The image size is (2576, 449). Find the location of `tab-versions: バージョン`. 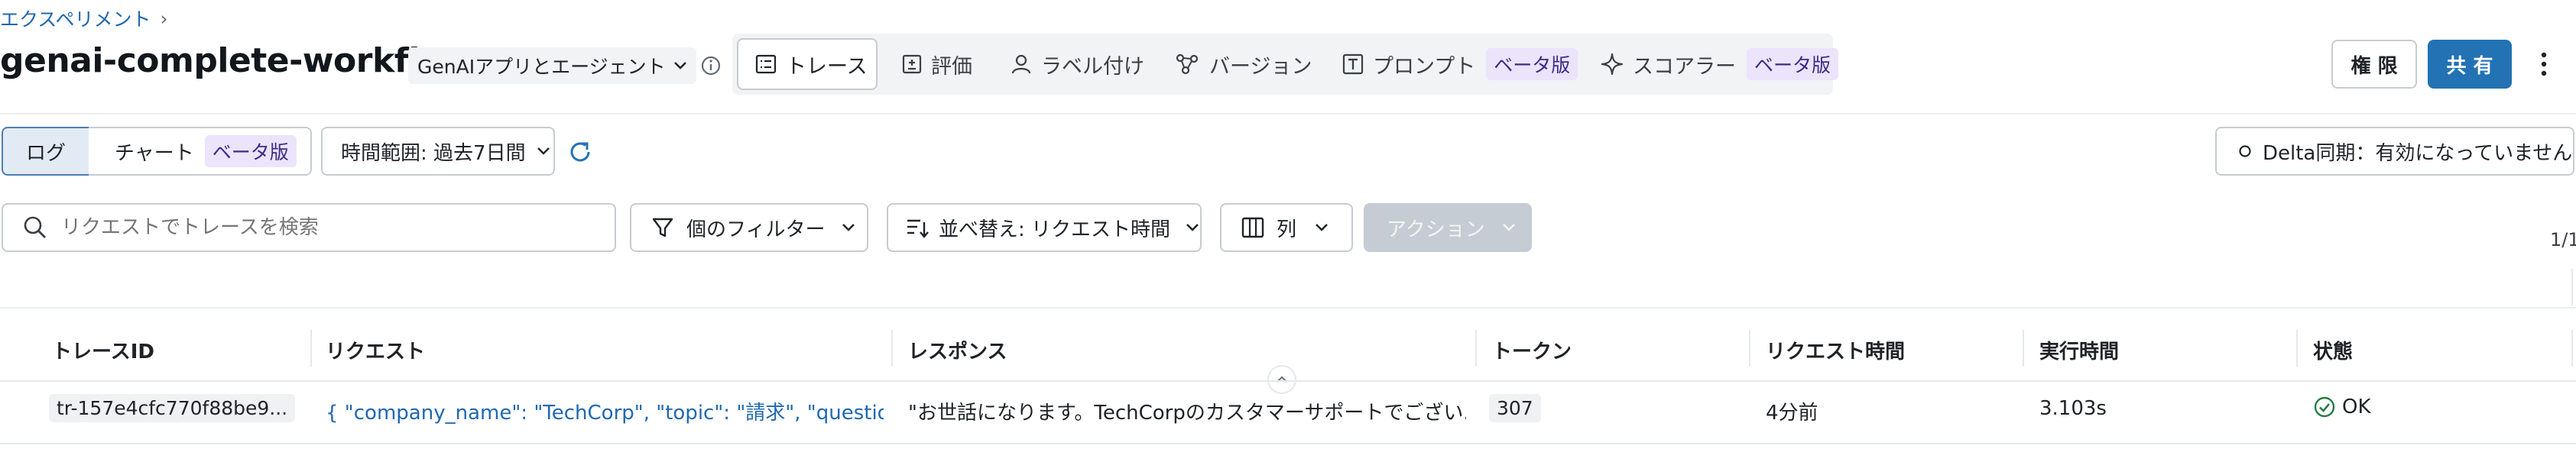

tab-versions: バージョン is located at coordinates (1244, 64).